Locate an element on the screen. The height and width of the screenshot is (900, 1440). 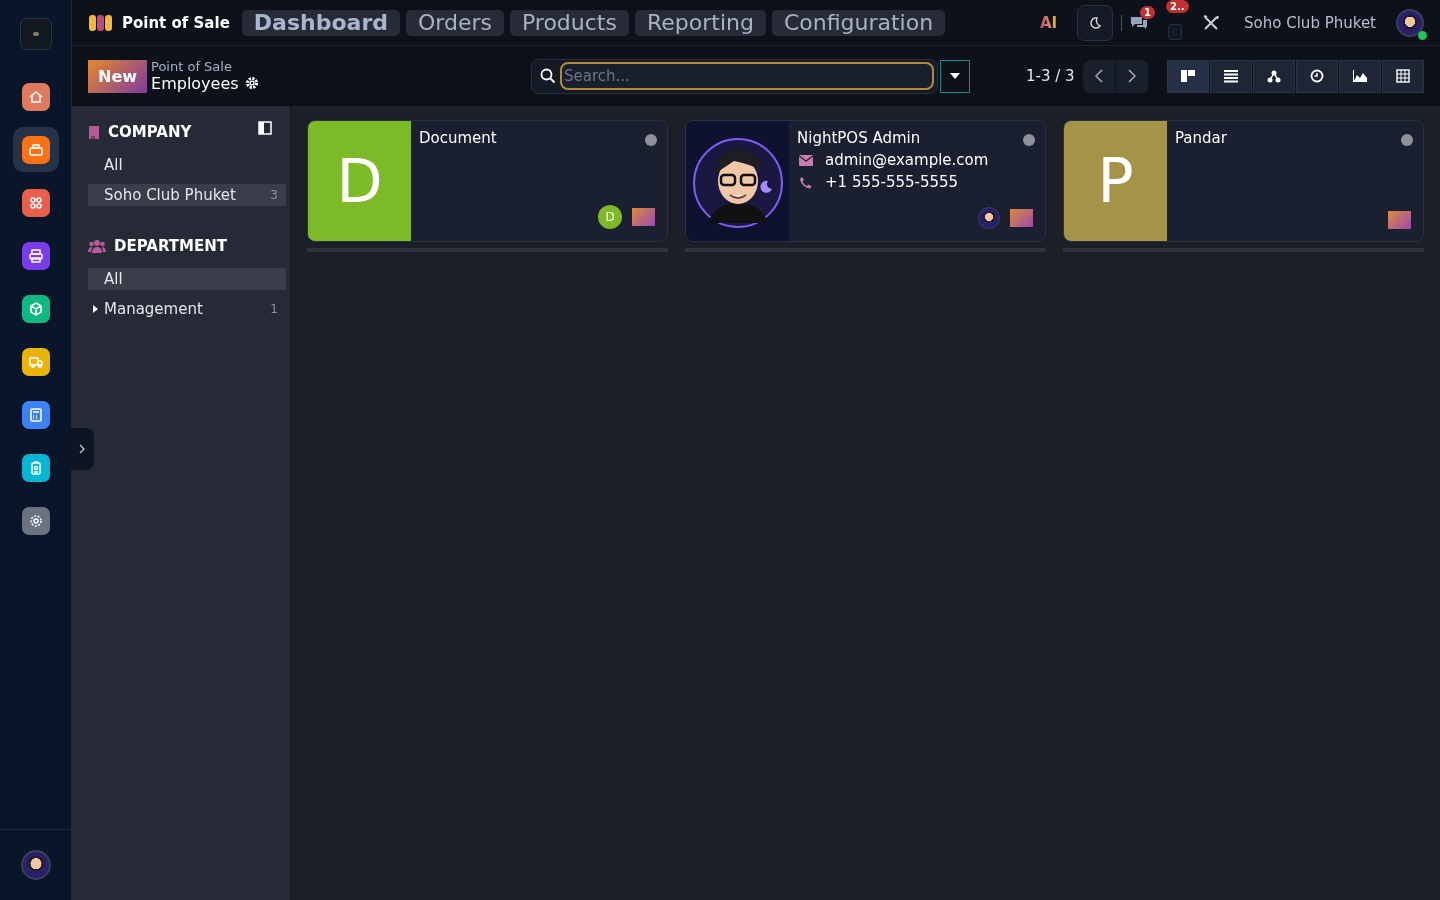
app-button is located at coordinates (35, 149).